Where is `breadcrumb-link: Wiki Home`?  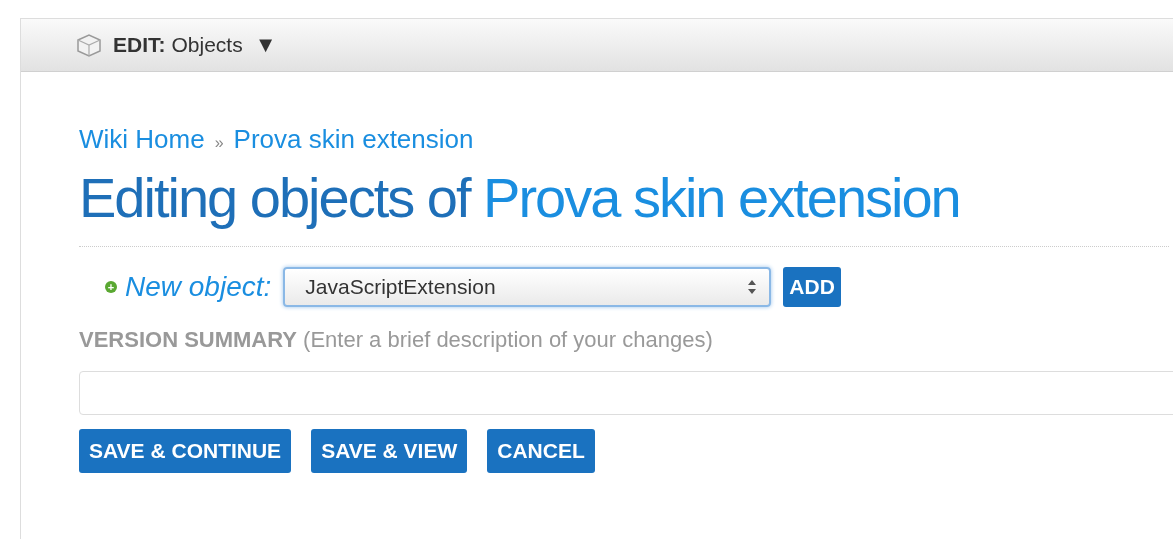
breadcrumb-link: Wiki Home is located at coordinates (142, 139).